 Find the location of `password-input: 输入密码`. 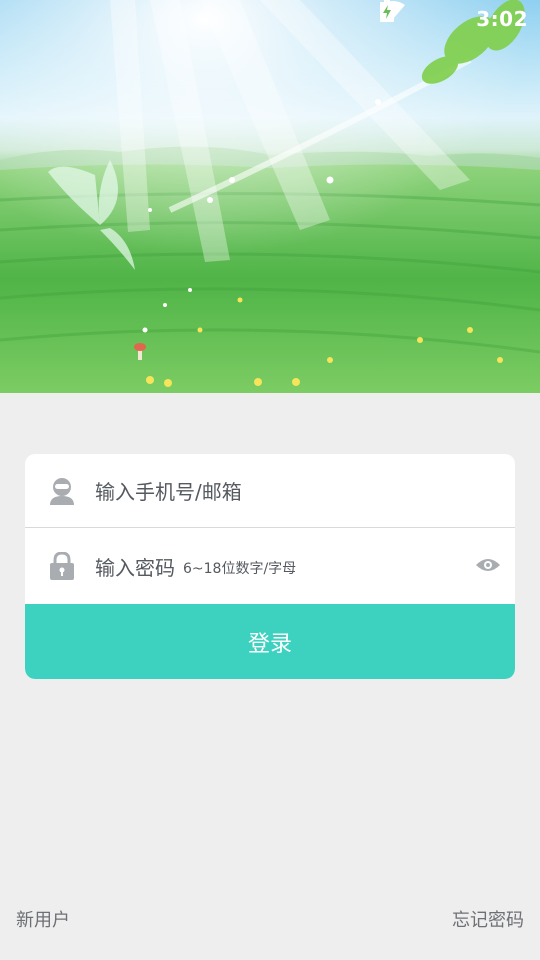

password-input: 输入密码 is located at coordinates (135, 566).